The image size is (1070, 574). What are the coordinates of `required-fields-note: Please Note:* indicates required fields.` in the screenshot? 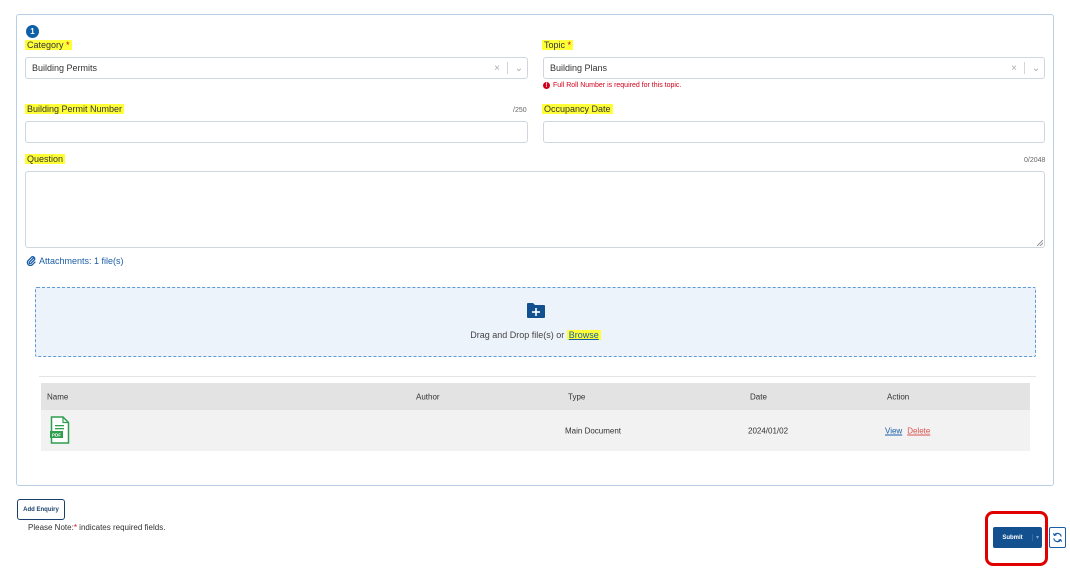 It's located at (97, 527).